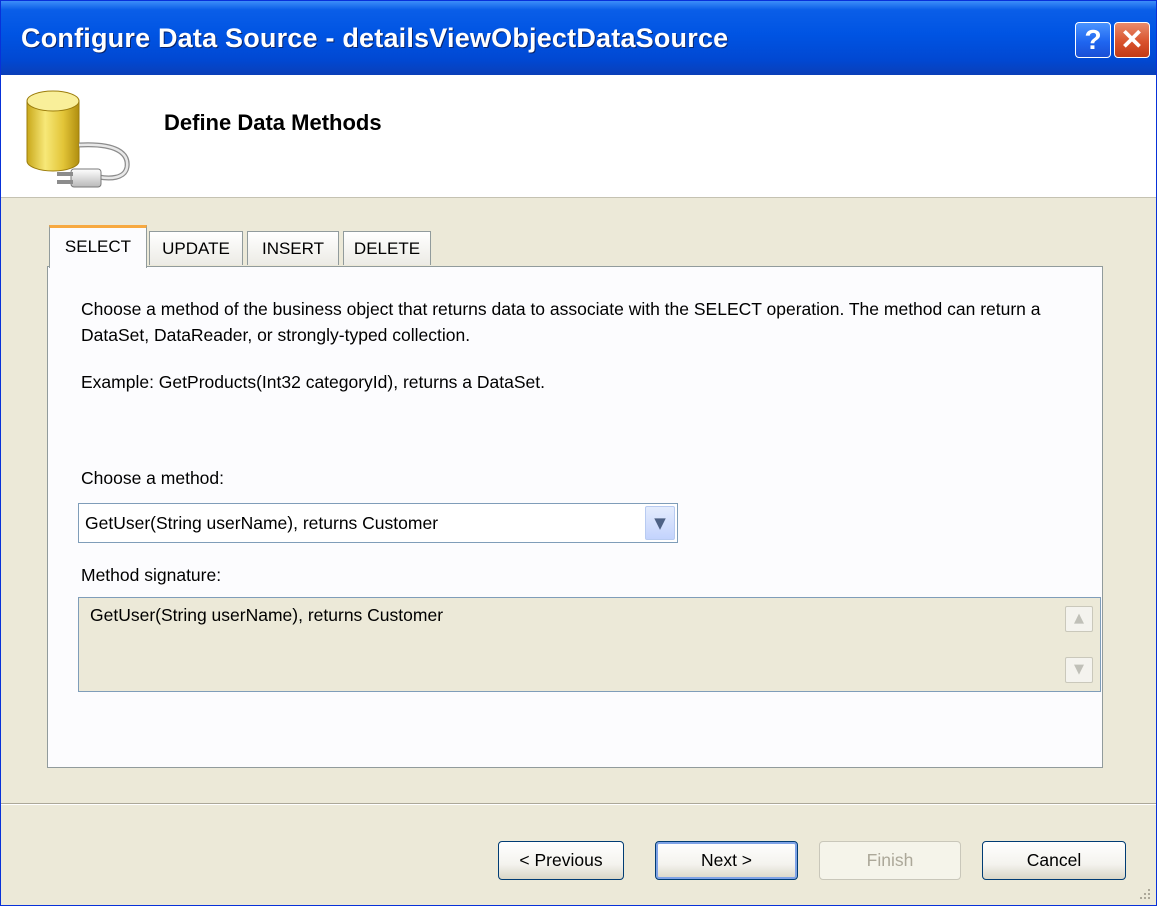  I want to click on resize-grip-icon, so click(1144, 893).